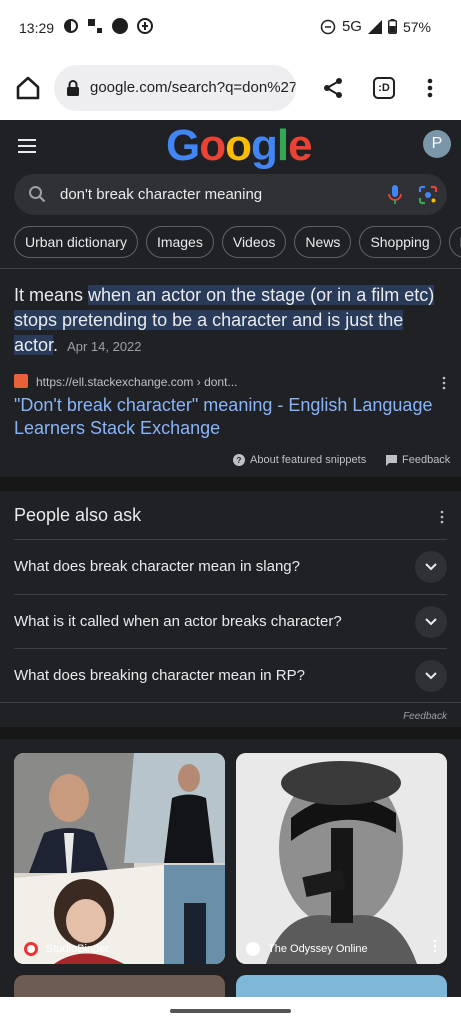 The width and height of the screenshot is (461, 1024). I want to click on paa-question: What does break character mean in slang?, so click(230, 566).